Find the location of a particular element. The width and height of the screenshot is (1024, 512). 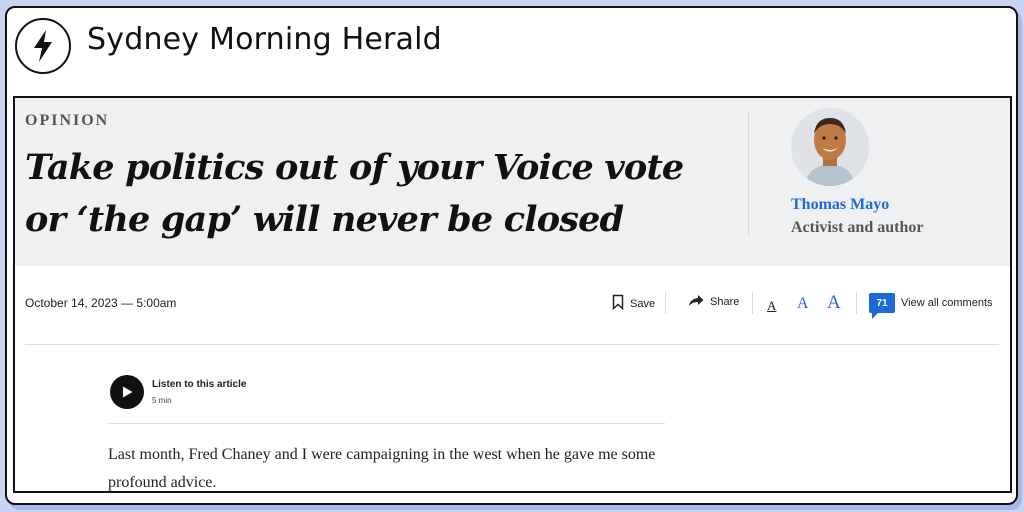

font-size-large-button: A is located at coordinates (834, 303).